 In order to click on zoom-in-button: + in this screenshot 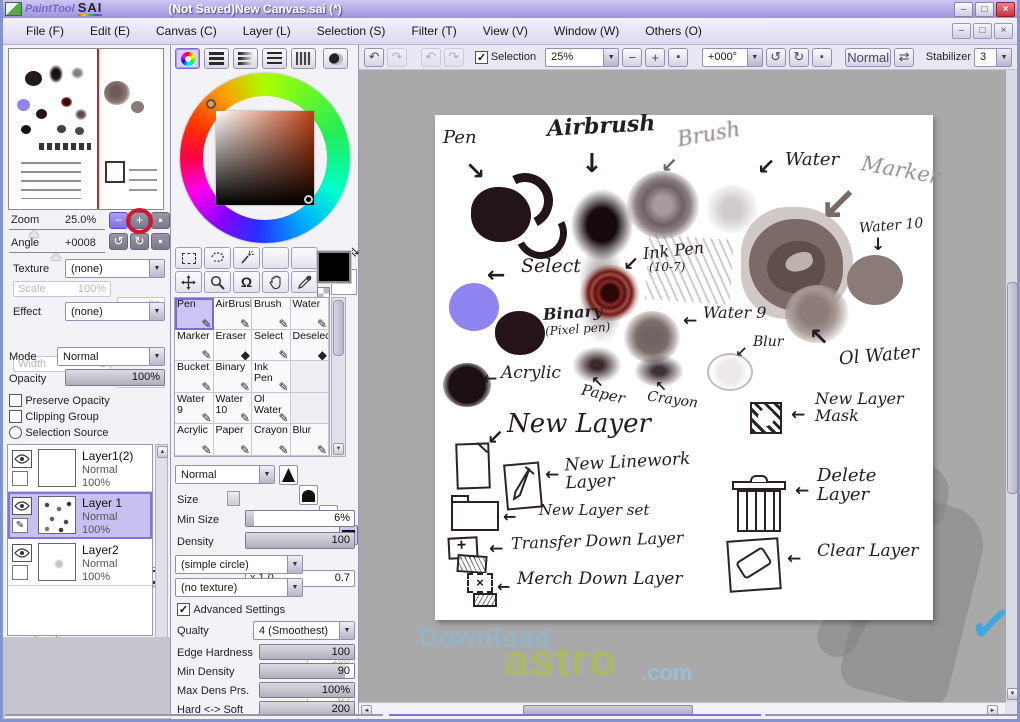, I will do `click(655, 57)`.